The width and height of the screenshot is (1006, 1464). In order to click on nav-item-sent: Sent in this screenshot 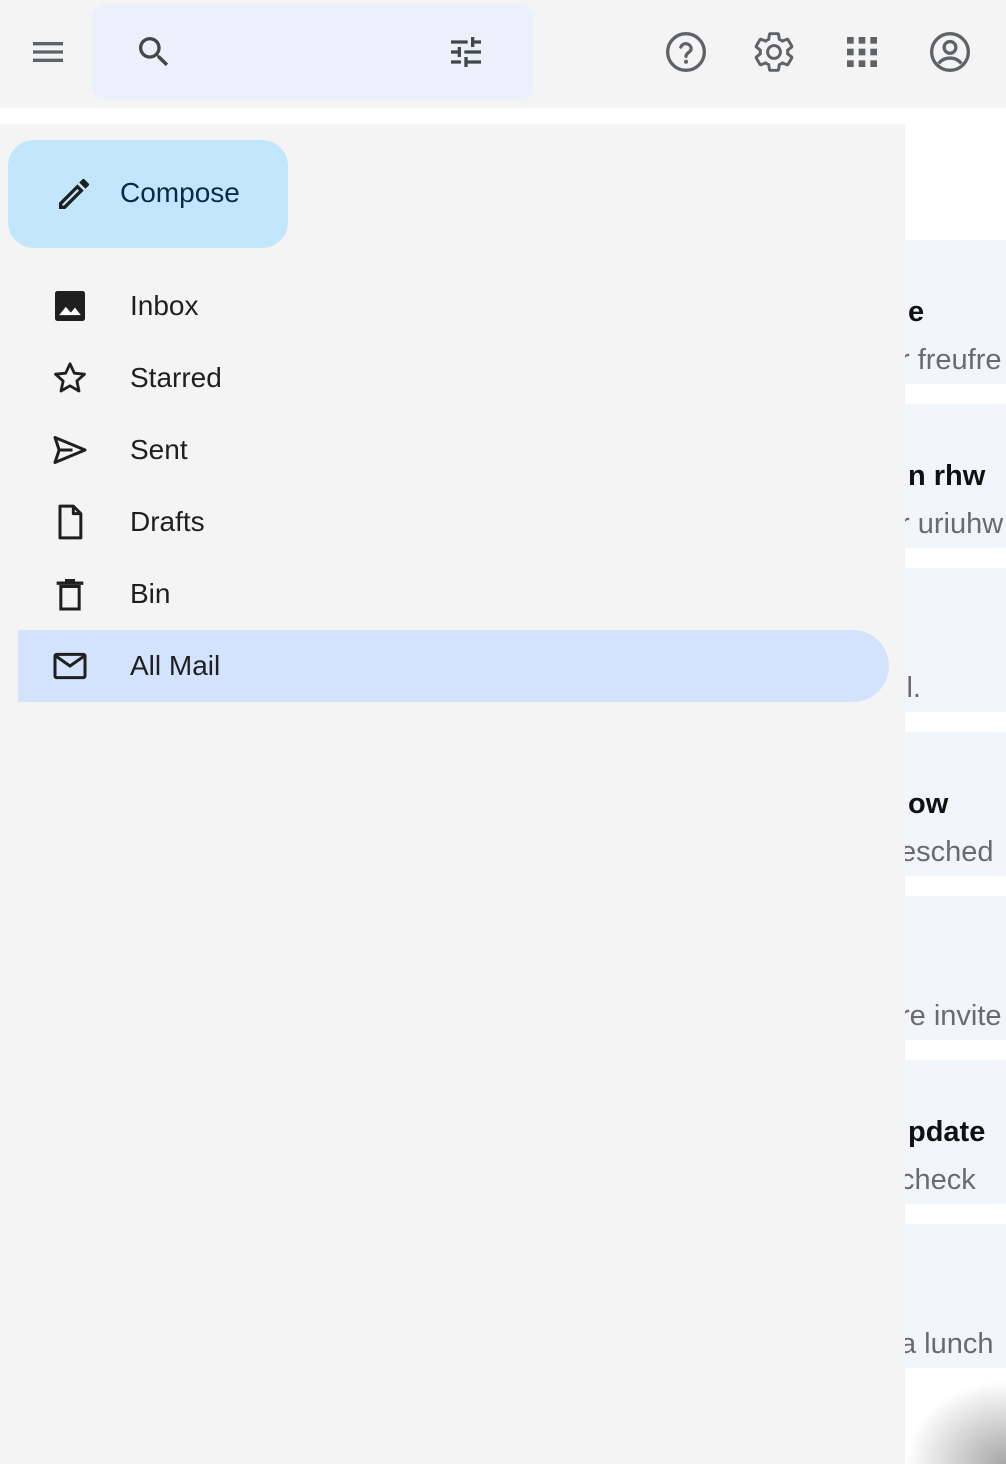, I will do `click(453, 450)`.